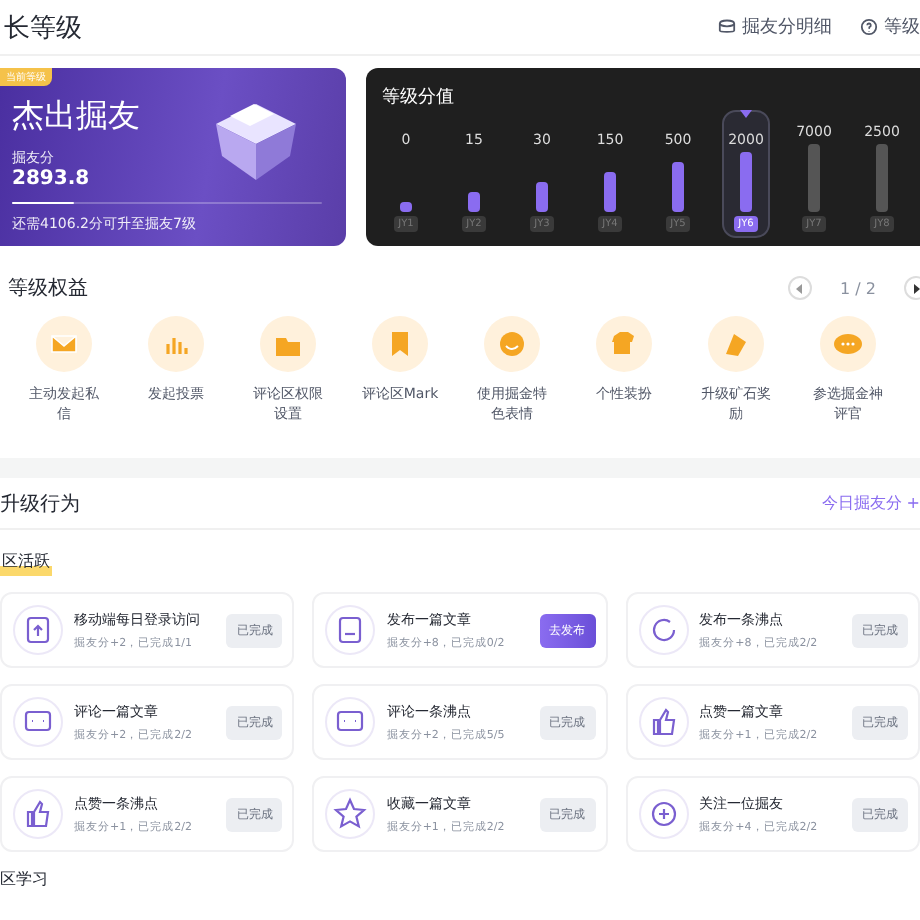  Describe the element at coordinates (727, 27) in the screenshot. I see `database-icon` at that location.